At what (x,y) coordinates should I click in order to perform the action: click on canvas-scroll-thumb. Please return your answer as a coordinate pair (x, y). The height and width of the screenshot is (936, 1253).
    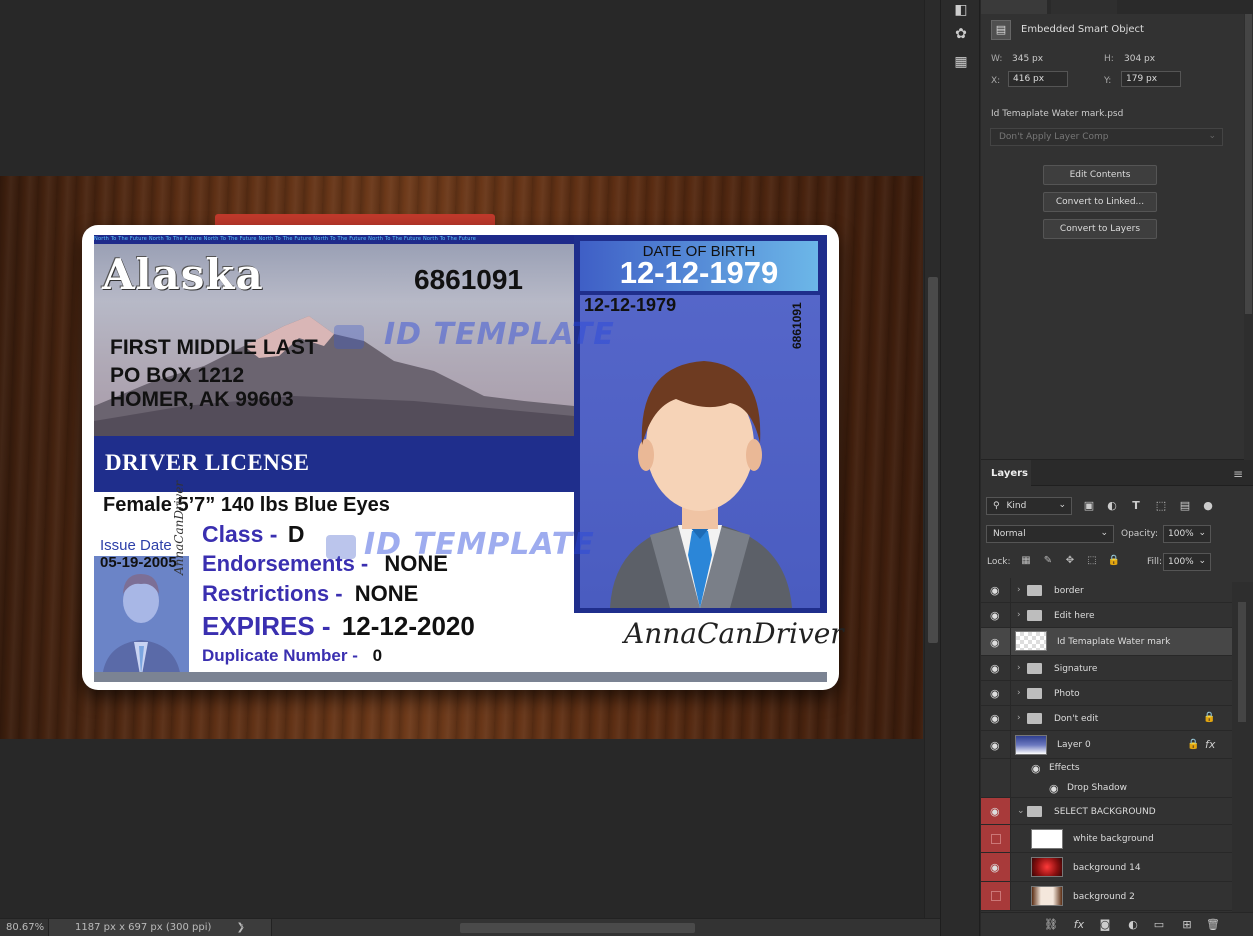
    Looking at the image, I should click on (933, 460).